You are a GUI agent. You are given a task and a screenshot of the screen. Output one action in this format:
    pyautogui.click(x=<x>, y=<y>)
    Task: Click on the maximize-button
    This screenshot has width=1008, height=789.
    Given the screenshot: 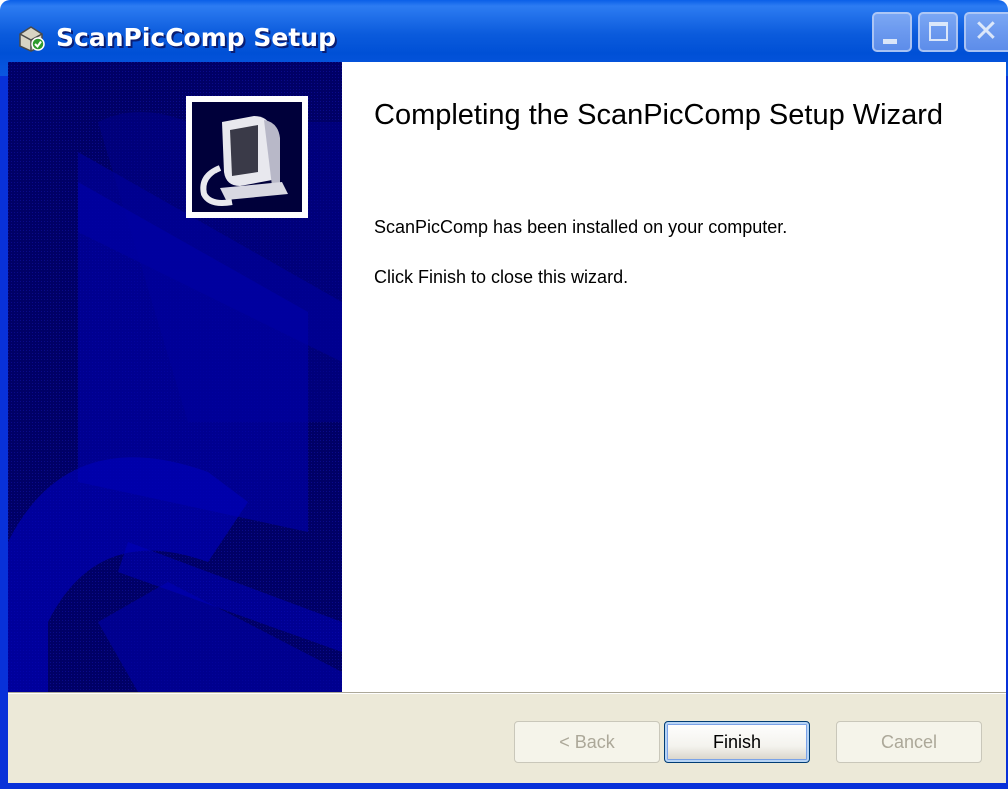 What is the action you would take?
    pyautogui.click(x=938, y=32)
    